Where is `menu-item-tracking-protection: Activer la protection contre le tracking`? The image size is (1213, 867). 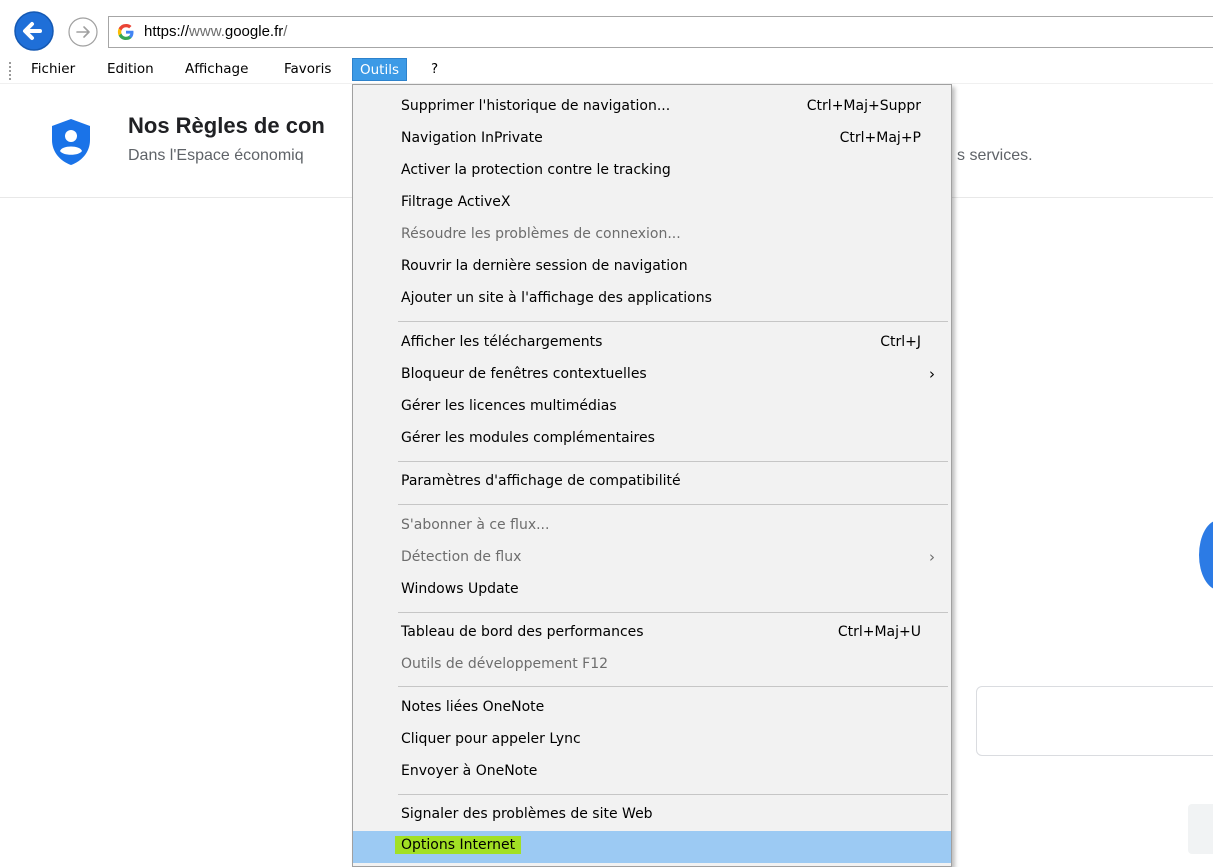 menu-item-tracking-protection: Activer la protection contre le tracking is located at coordinates (652, 171).